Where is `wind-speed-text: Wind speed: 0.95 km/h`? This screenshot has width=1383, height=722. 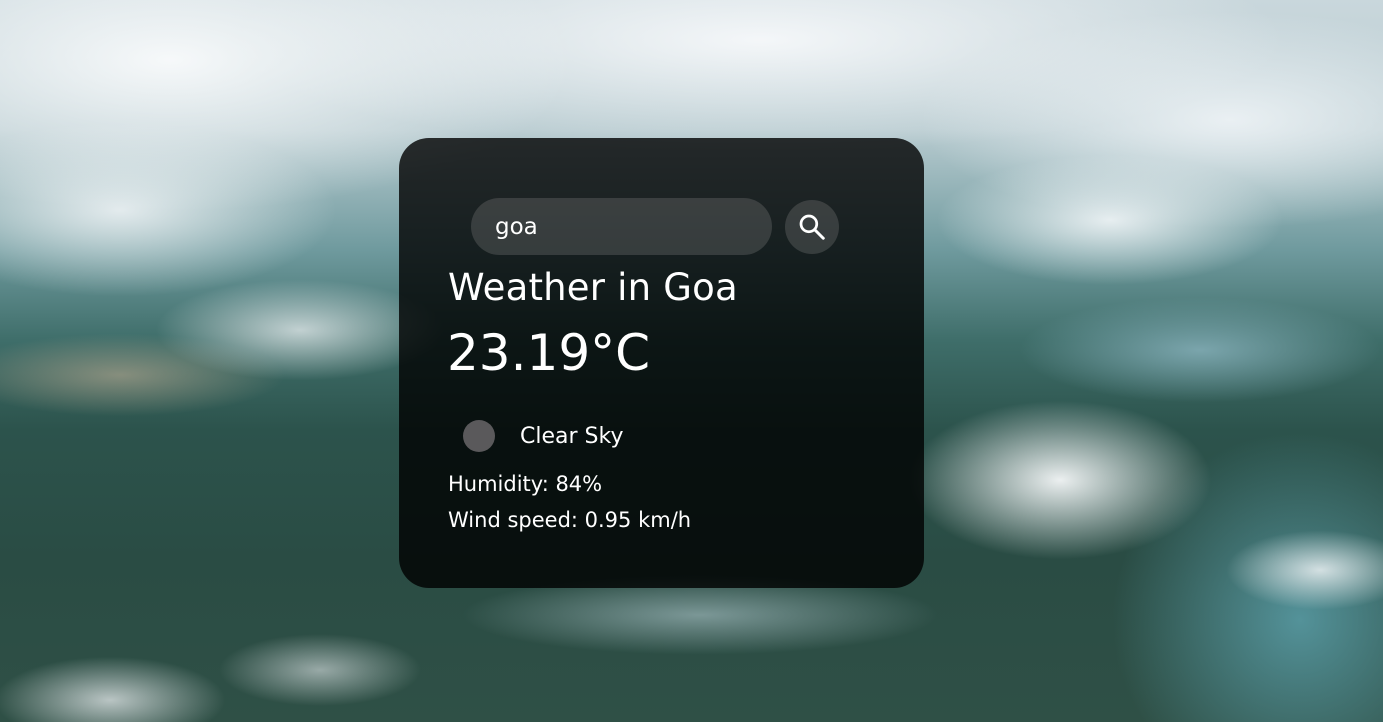
wind-speed-text: Wind speed: 0.95 km/h is located at coordinates (570, 520).